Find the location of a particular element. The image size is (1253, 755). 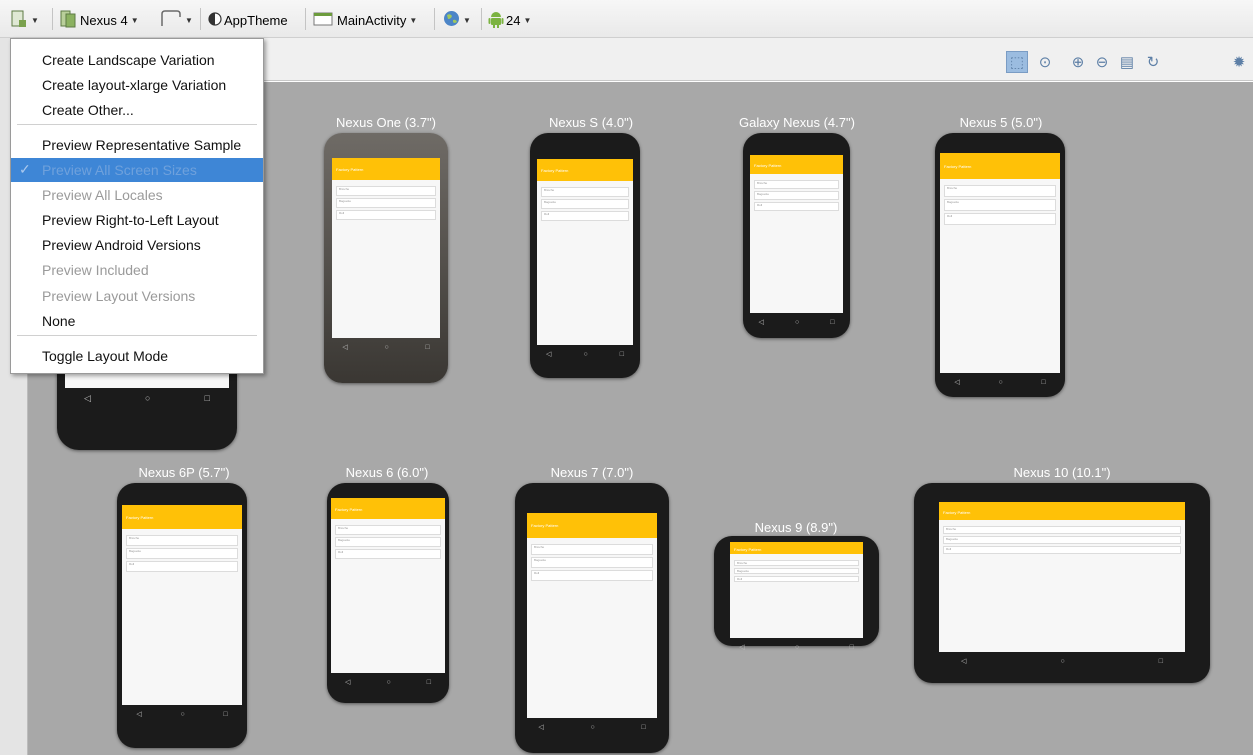

menu-item: Create Landscape Variation is located at coordinates (137, 60).